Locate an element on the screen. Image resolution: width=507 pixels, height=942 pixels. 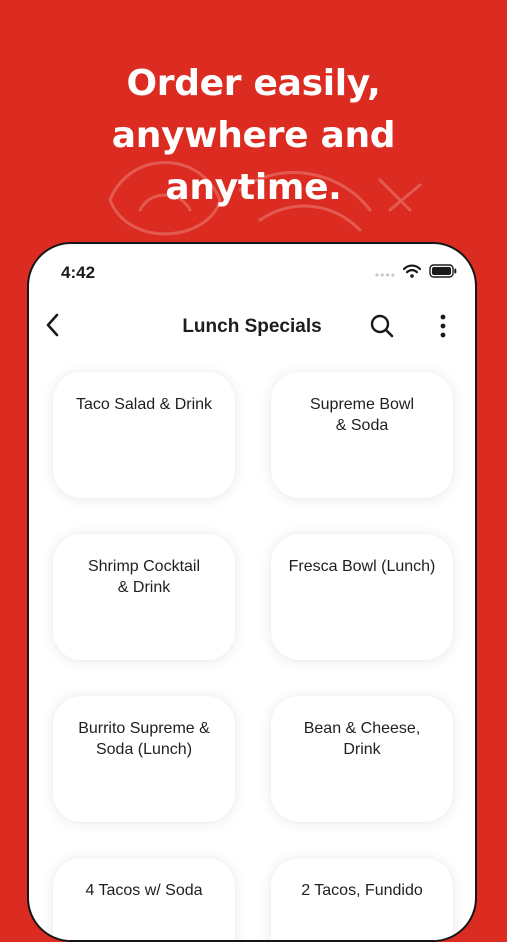
page-title: Lunch Specials is located at coordinates (252, 326).